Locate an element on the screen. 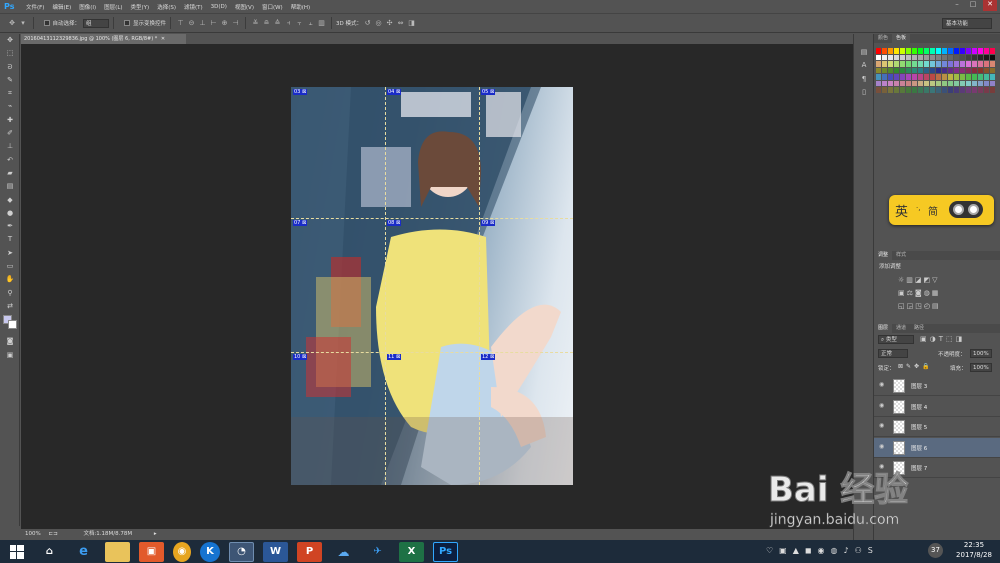  layer-row: ◉ 图层 4 is located at coordinates (937, 407).